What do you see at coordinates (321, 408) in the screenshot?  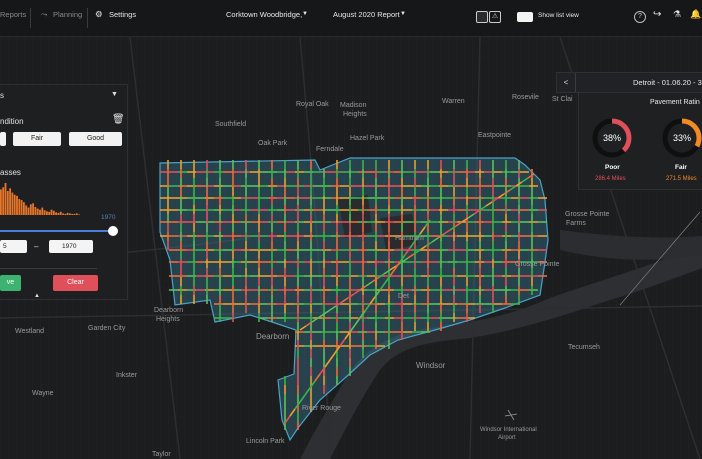 I see `label-river-rouge: River Rouge` at bounding box center [321, 408].